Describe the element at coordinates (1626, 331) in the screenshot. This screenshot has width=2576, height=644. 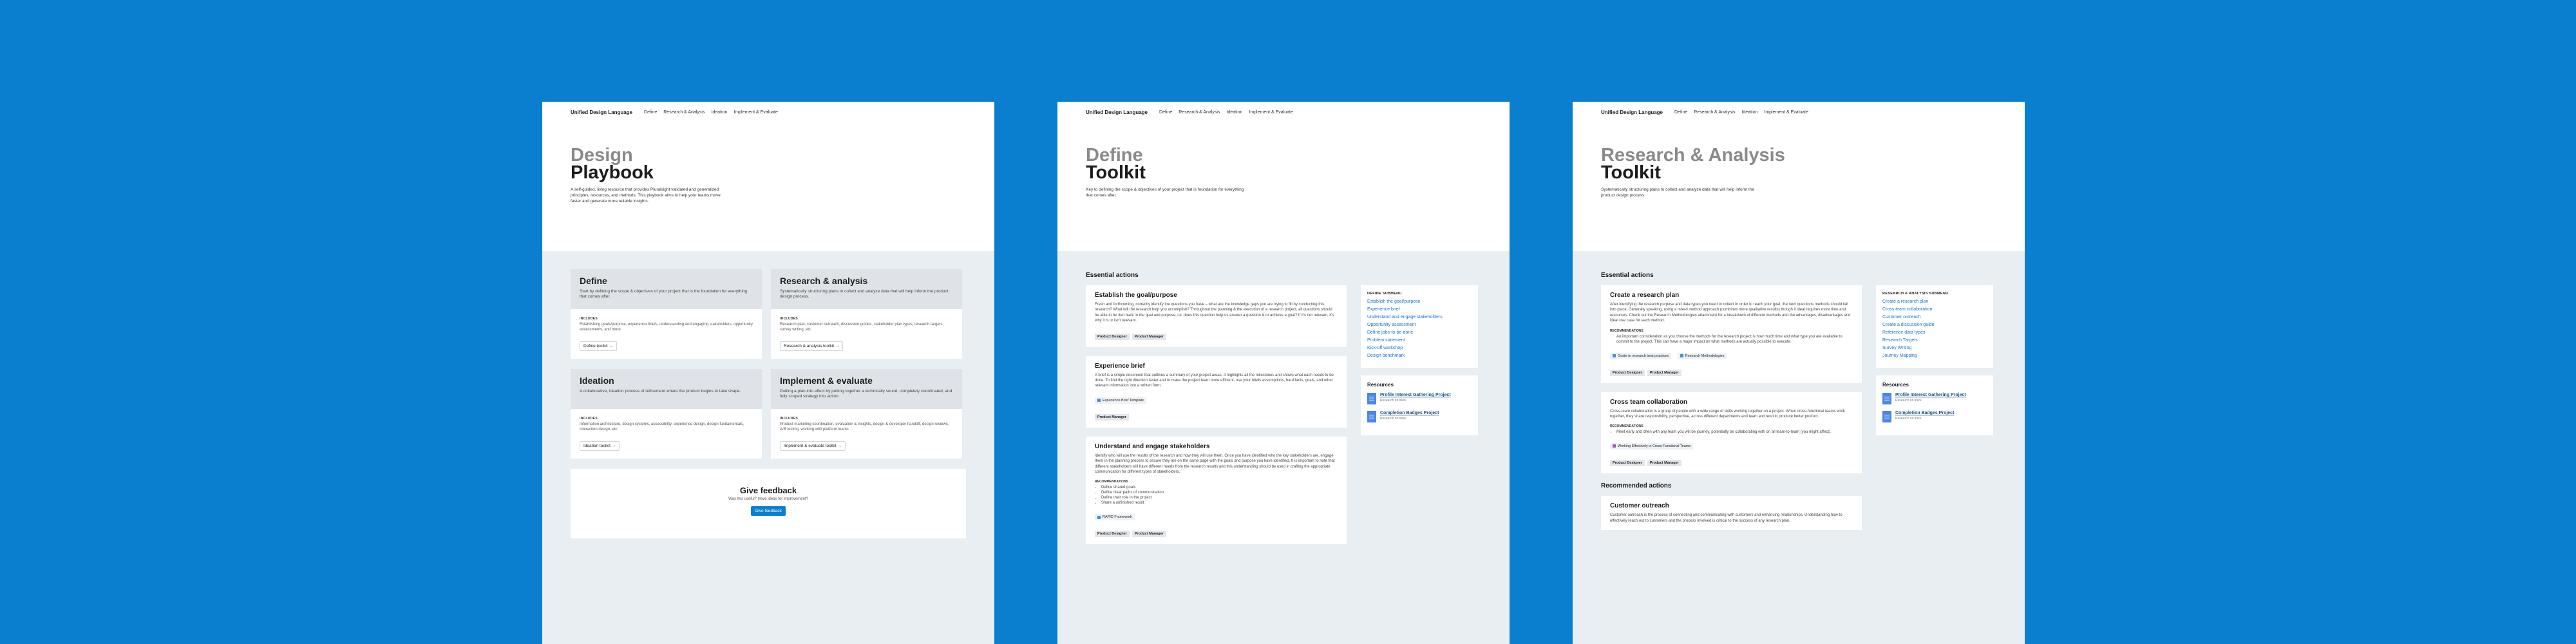
I see `recommendations-label: RECOMMENDATIONS` at that location.